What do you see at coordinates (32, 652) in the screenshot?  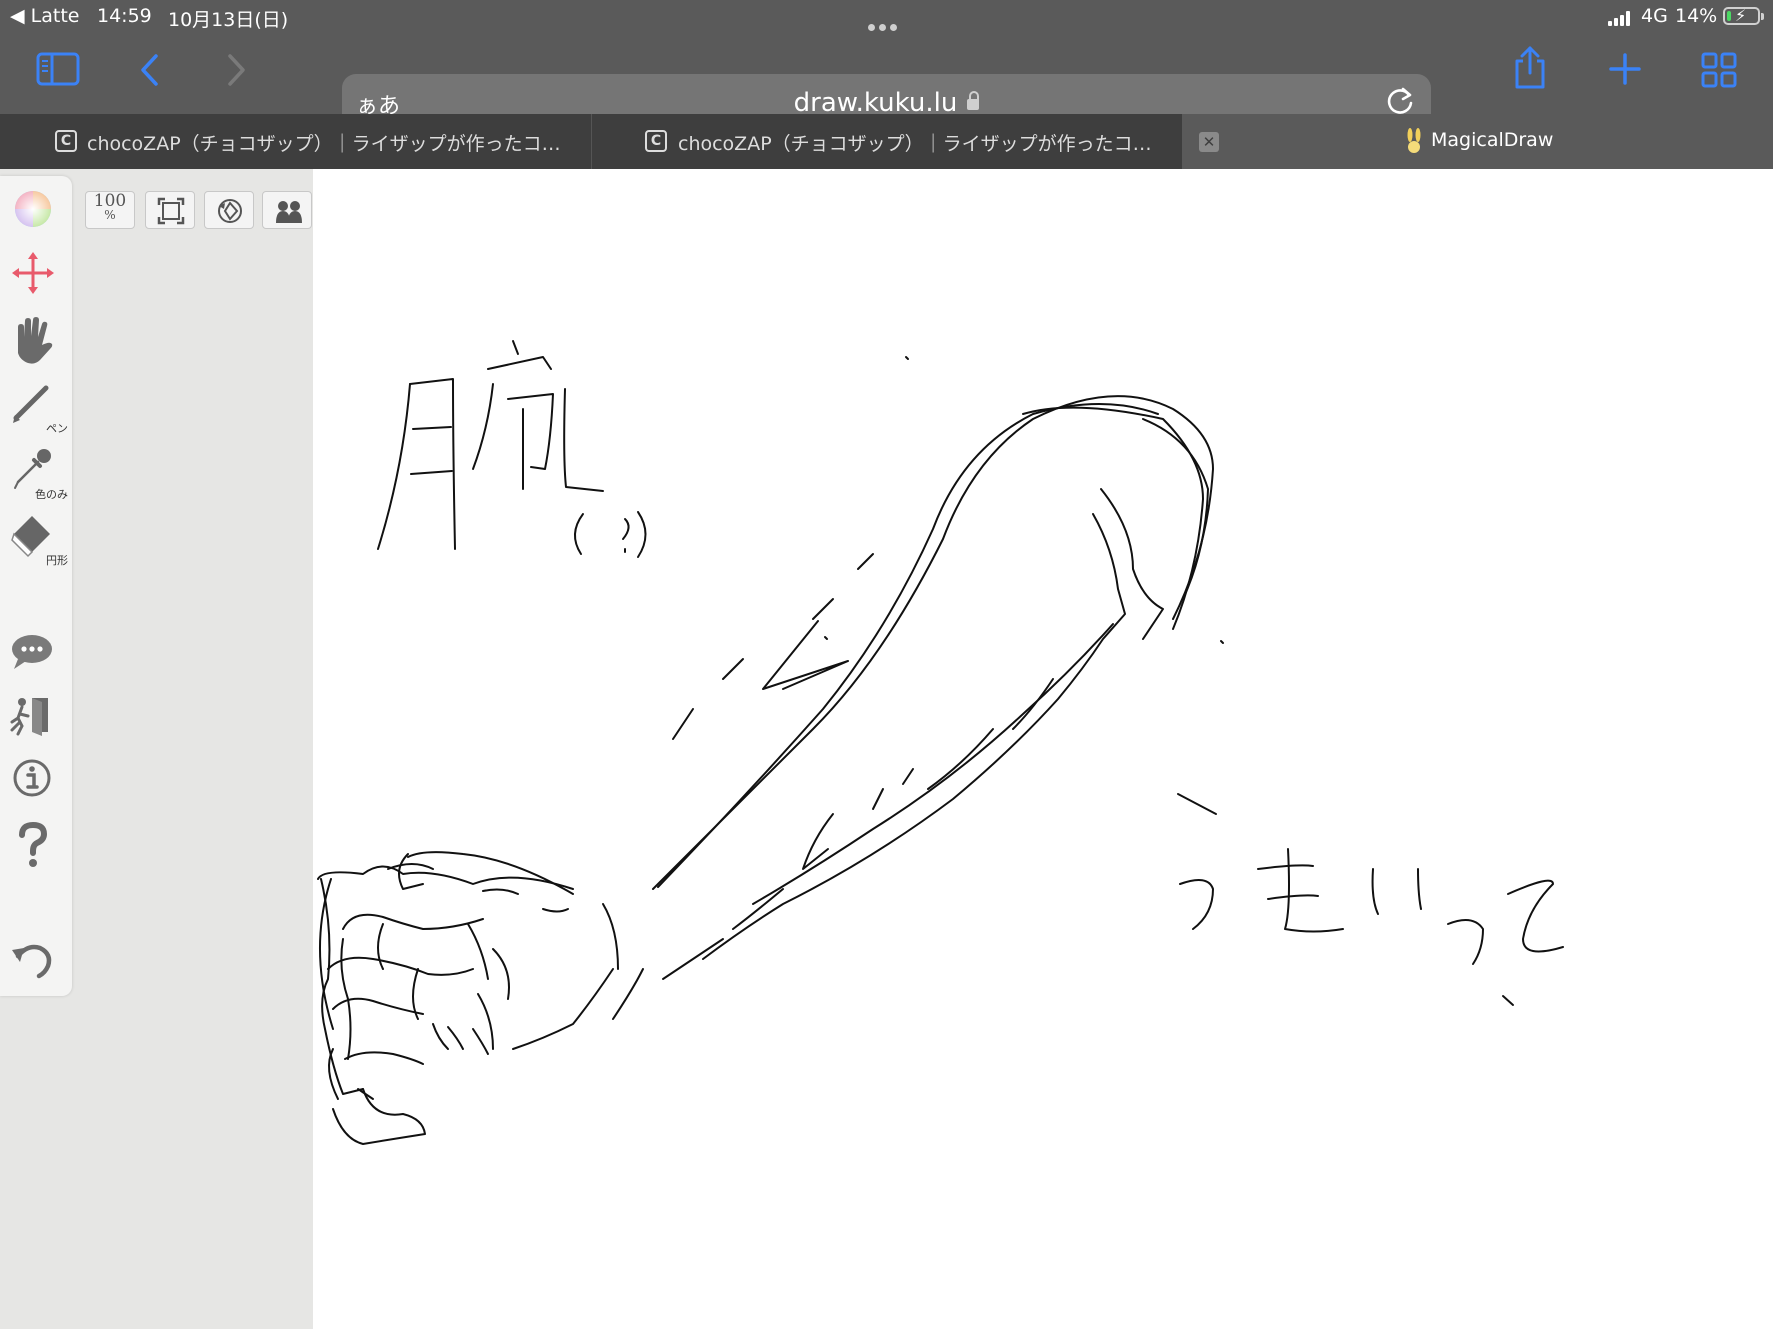 I see `chat-bubble-icon` at bounding box center [32, 652].